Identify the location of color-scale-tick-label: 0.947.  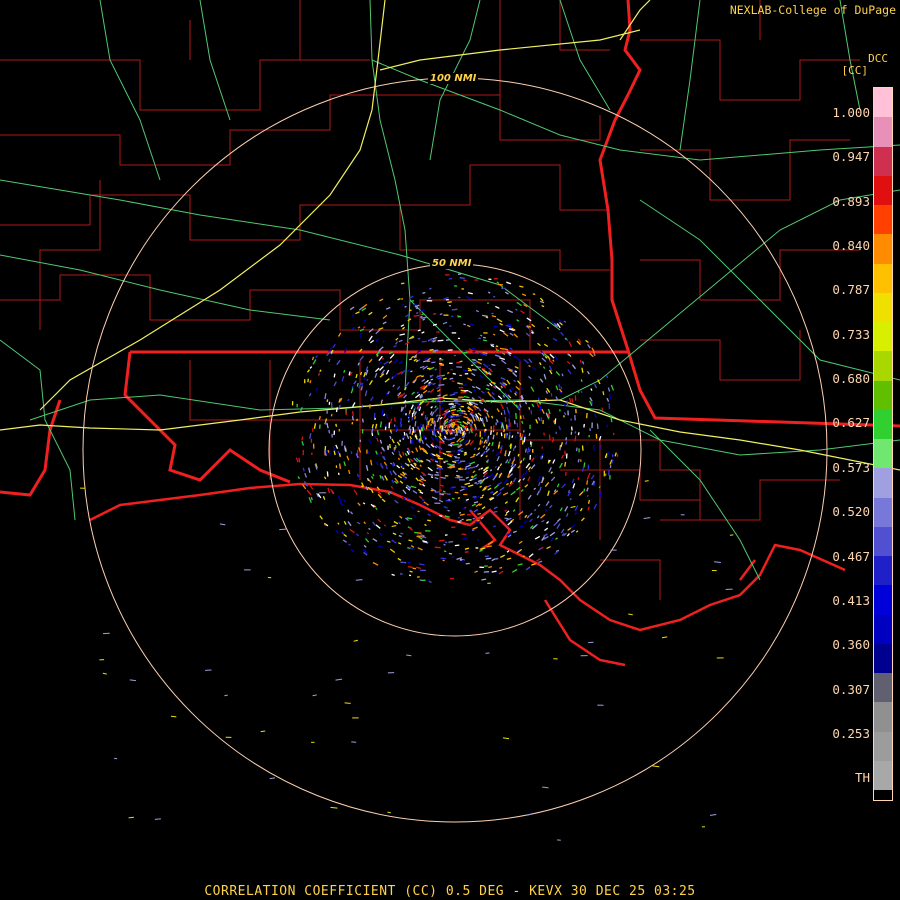
(851, 157).